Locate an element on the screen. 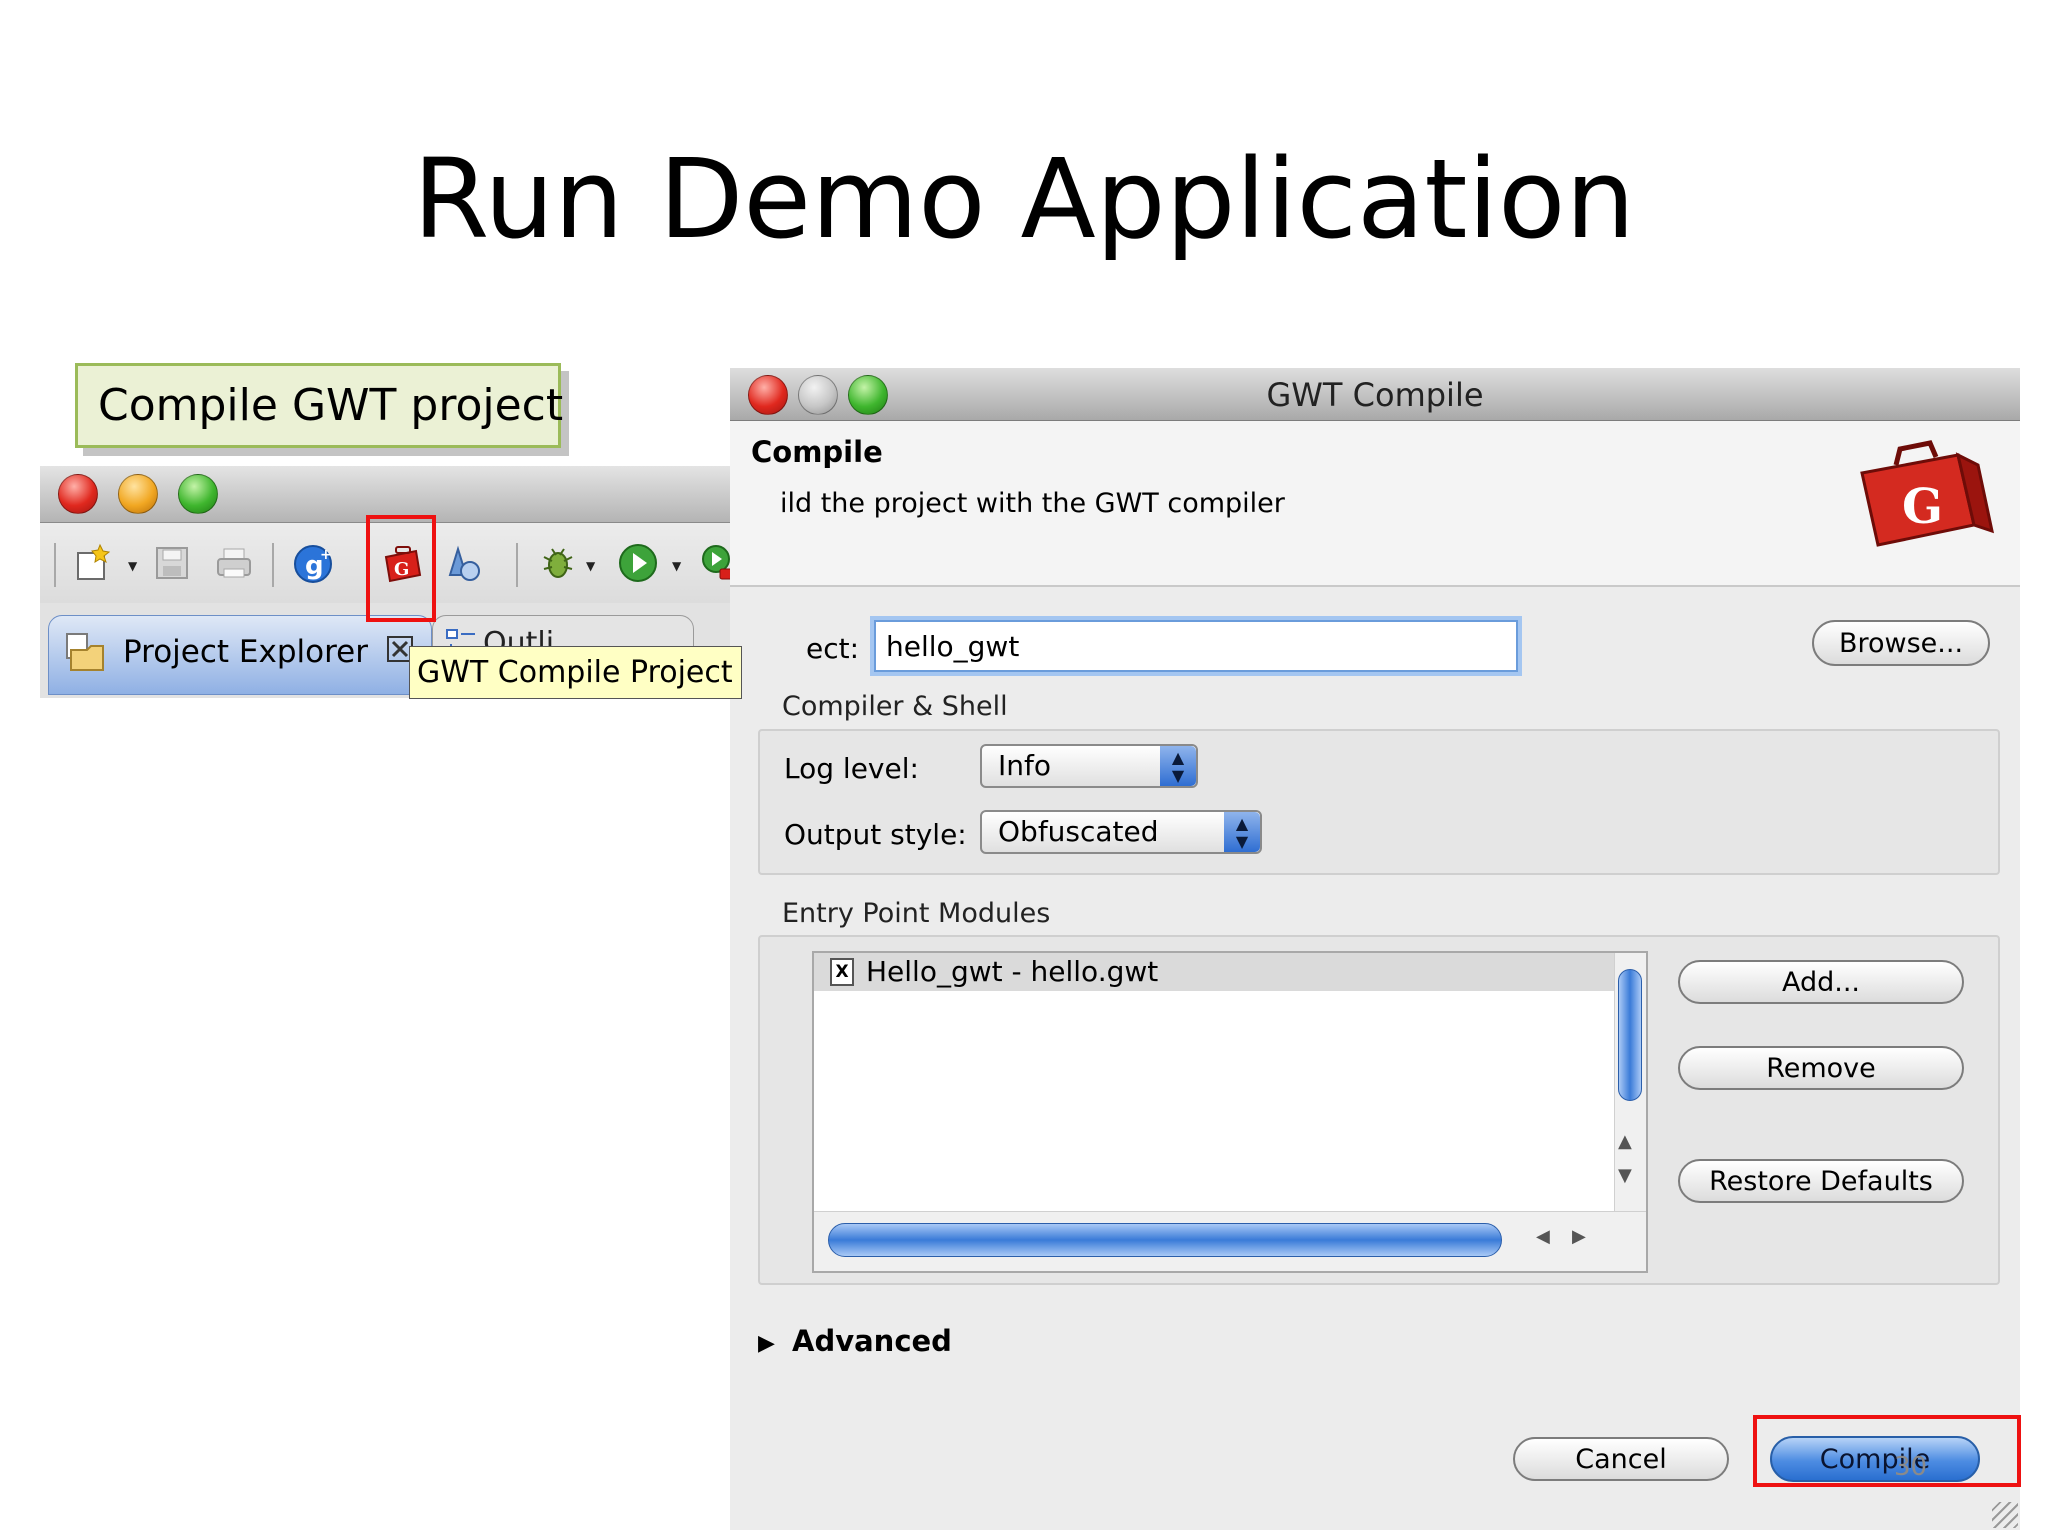  tab-project-explorer: Project Explorer is located at coordinates (240, 655).